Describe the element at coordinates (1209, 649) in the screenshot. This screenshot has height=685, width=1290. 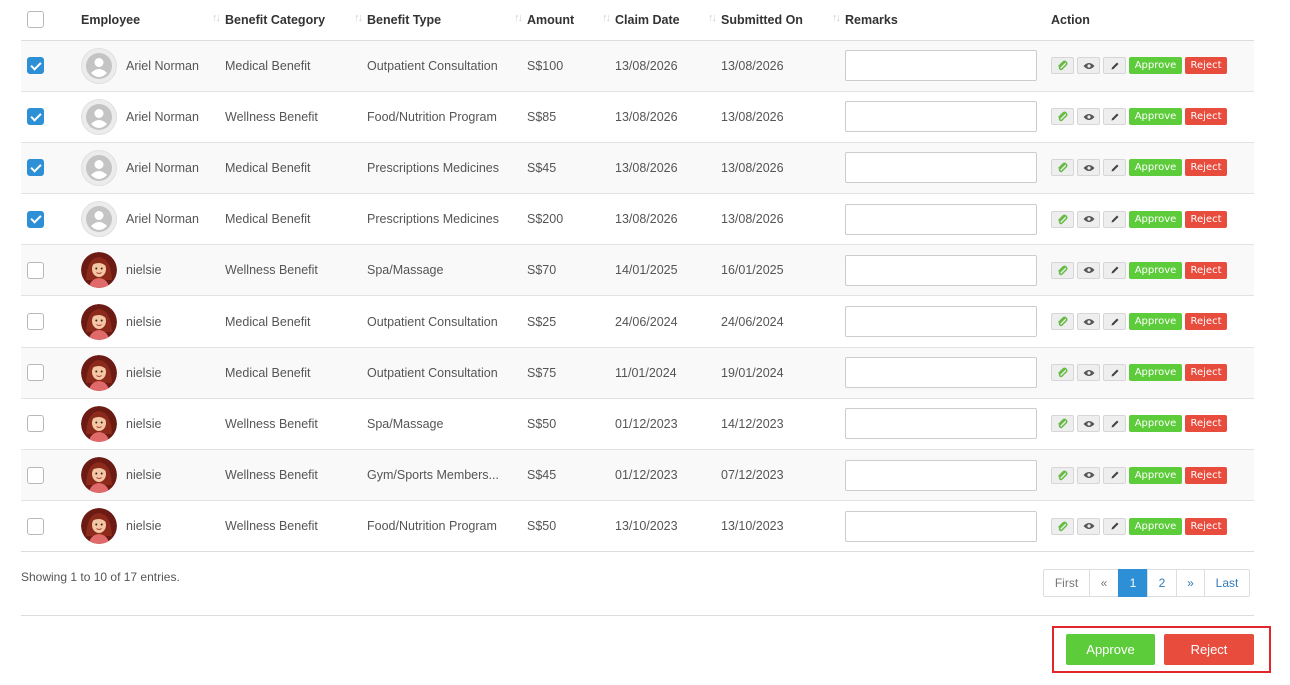
I see `bulk-reject-button: Reject` at that location.